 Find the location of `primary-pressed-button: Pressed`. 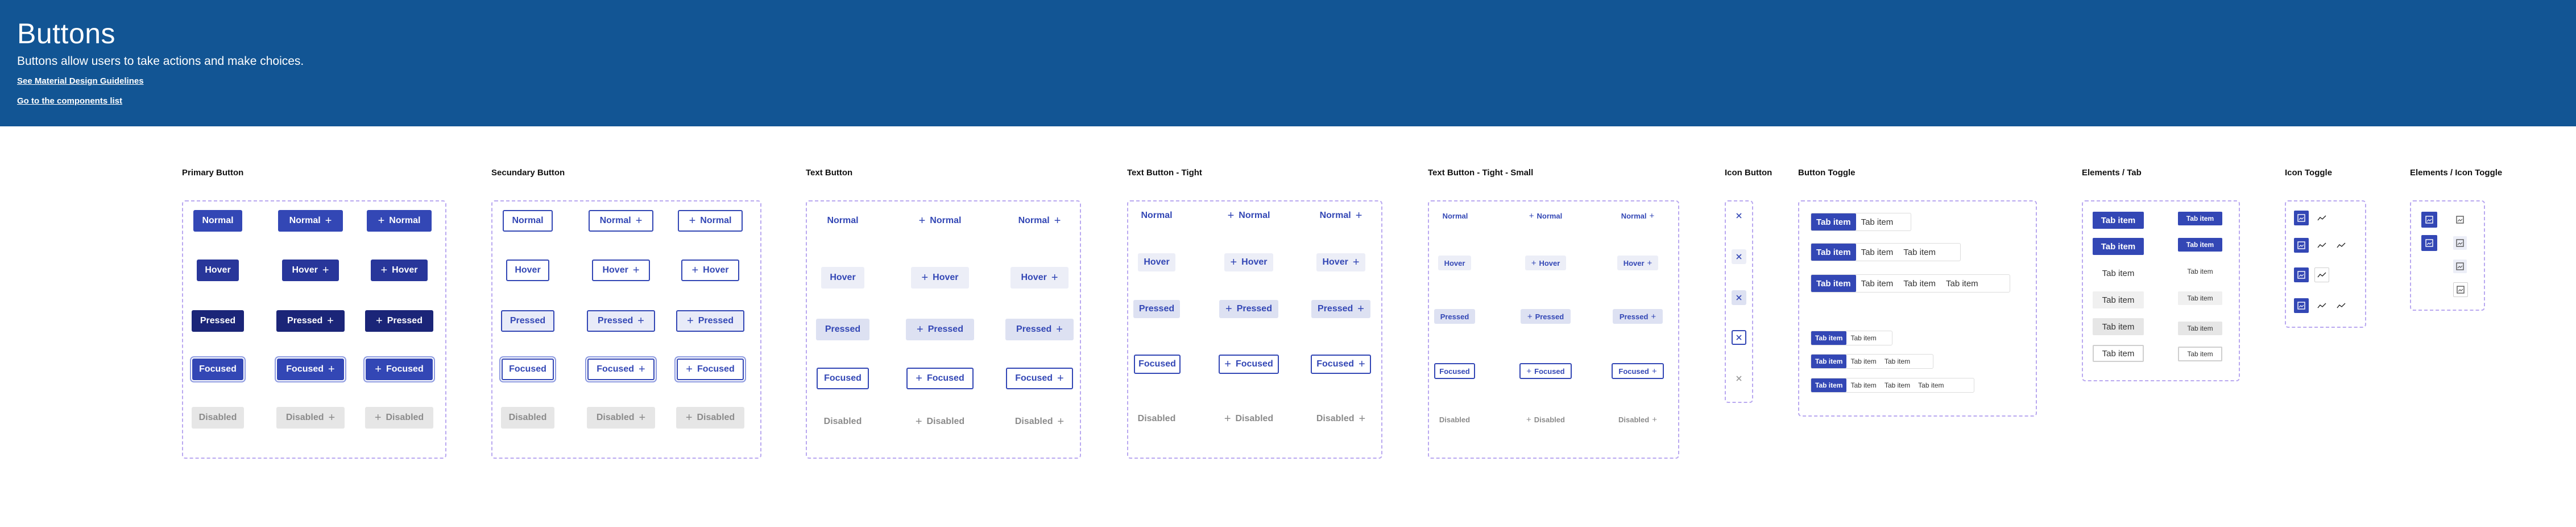

primary-pressed-button: Pressed is located at coordinates (218, 321).